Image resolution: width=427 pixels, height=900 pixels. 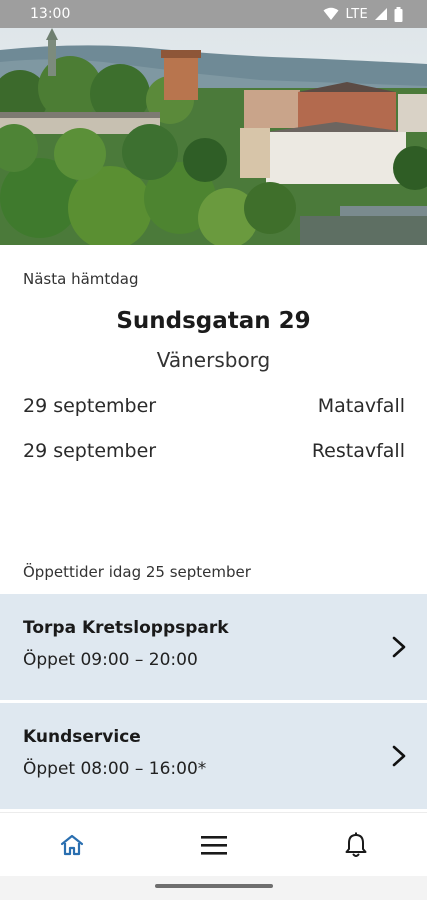 I want to click on nav-notifications-button, so click(x=356, y=845).